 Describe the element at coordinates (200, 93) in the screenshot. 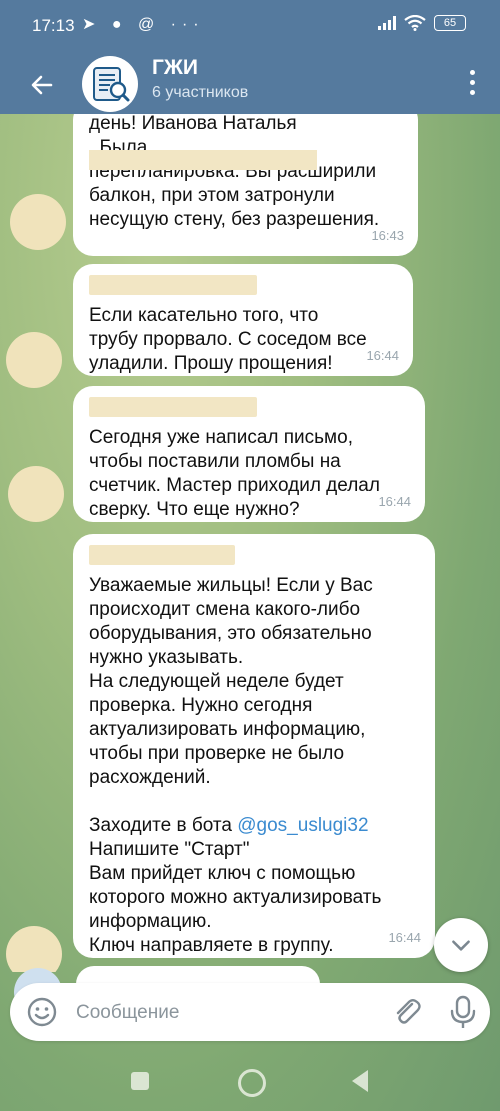

I see `chat-subtitle: 6 участников` at that location.